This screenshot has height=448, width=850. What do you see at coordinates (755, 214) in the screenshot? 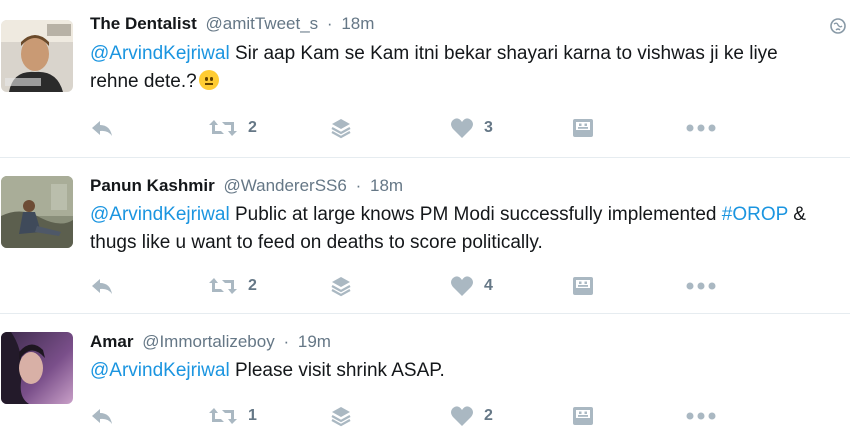
I see `hashtag-link: #OROP` at bounding box center [755, 214].